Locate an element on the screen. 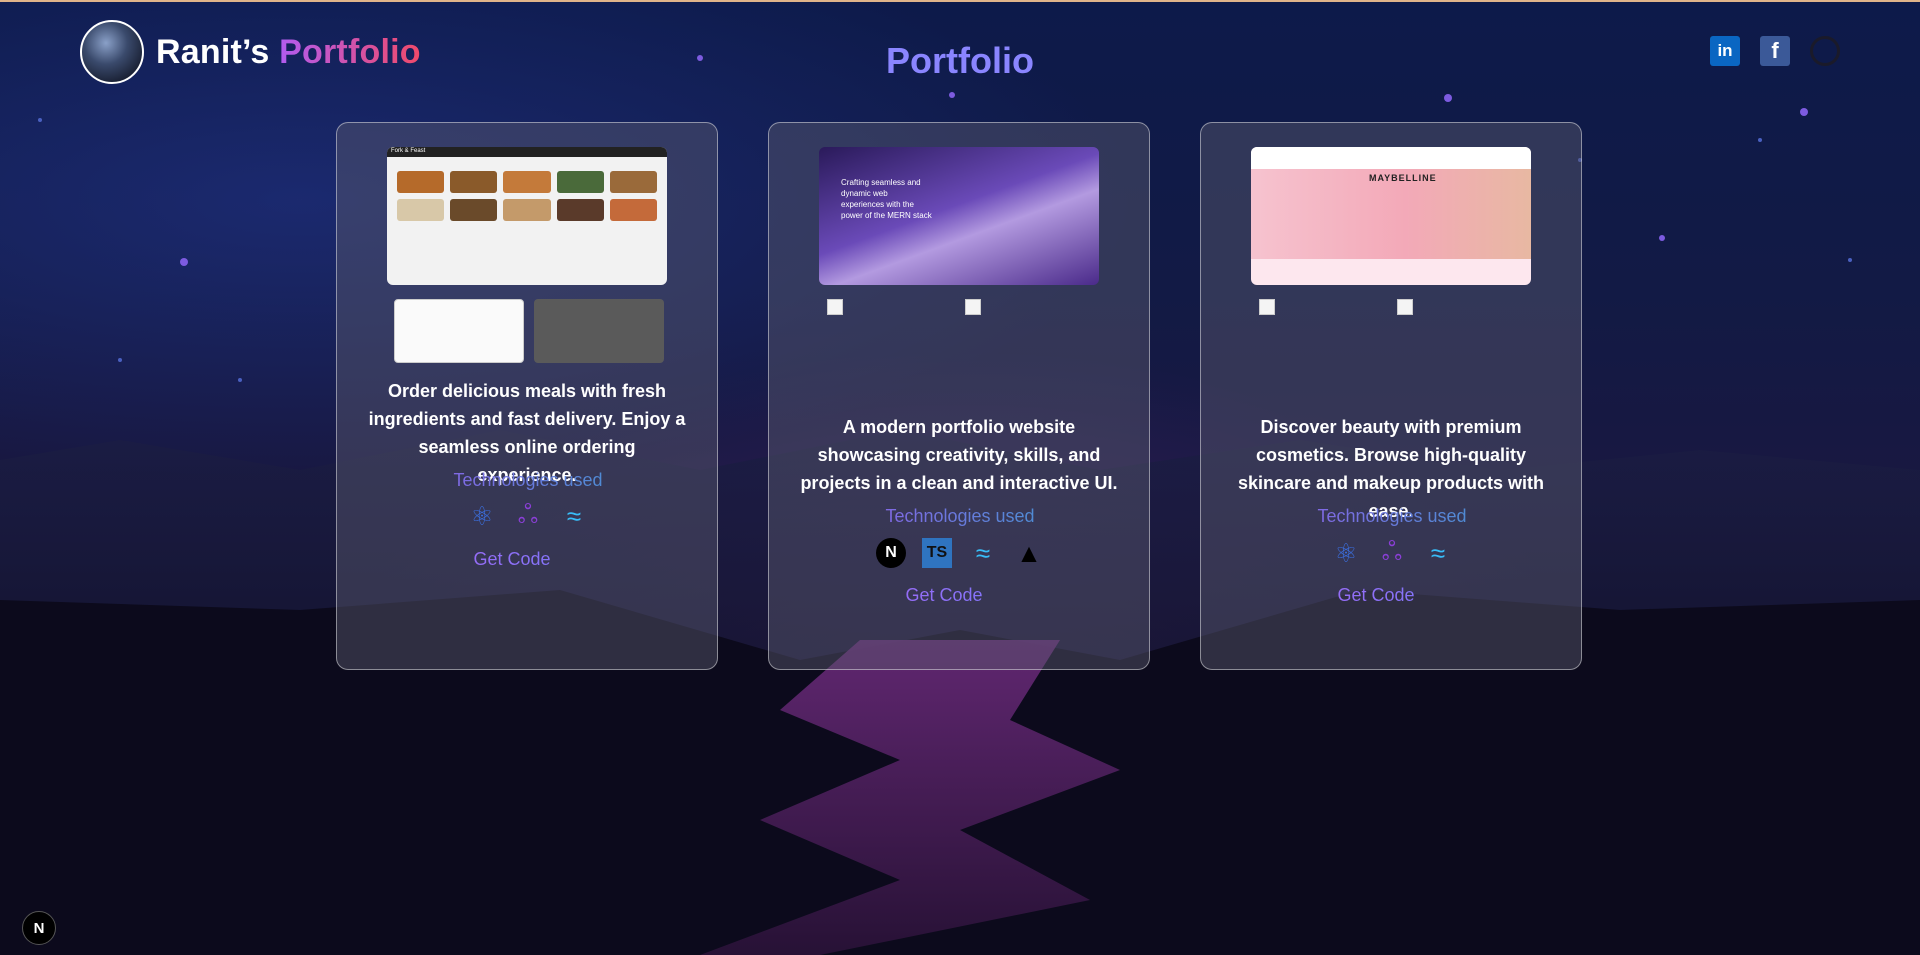 Image resolution: width=1920 pixels, height=955 pixels. social-links: in f is located at coordinates (1775, 51).